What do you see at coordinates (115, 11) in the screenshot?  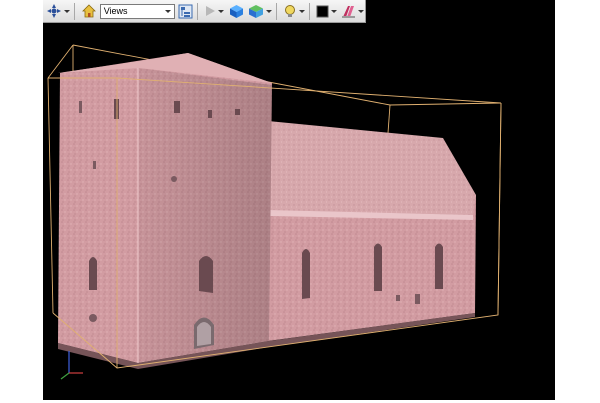 I see `views-dropdown-value: Views` at bounding box center [115, 11].